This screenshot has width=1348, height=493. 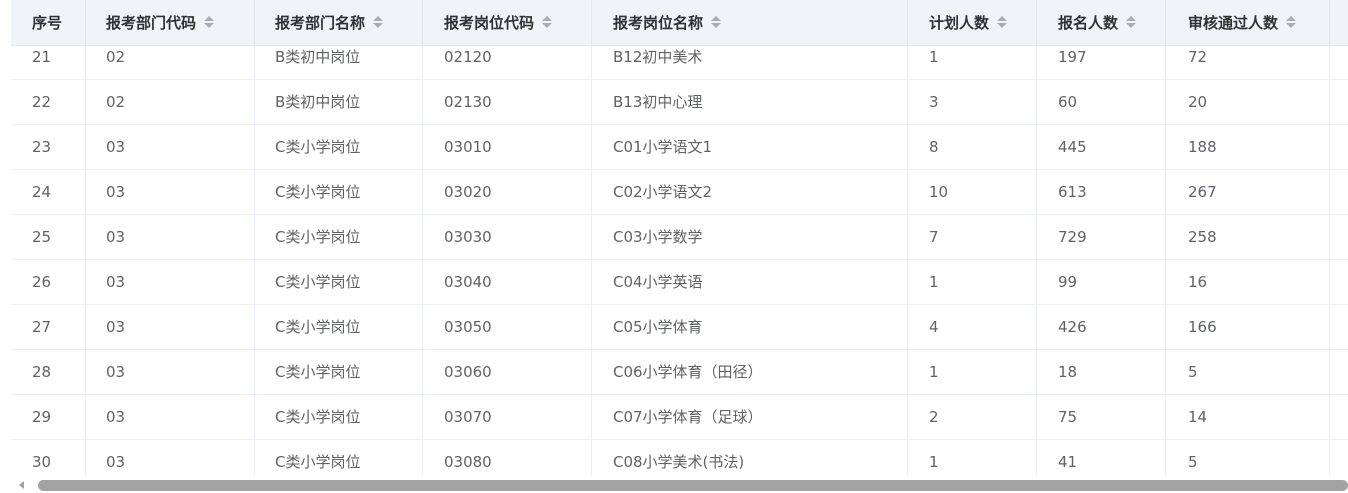 What do you see at coordinates (489, 23) in the screenshot?
I see `header-label: 报考岗位代码` at bounding box center [489, 23].